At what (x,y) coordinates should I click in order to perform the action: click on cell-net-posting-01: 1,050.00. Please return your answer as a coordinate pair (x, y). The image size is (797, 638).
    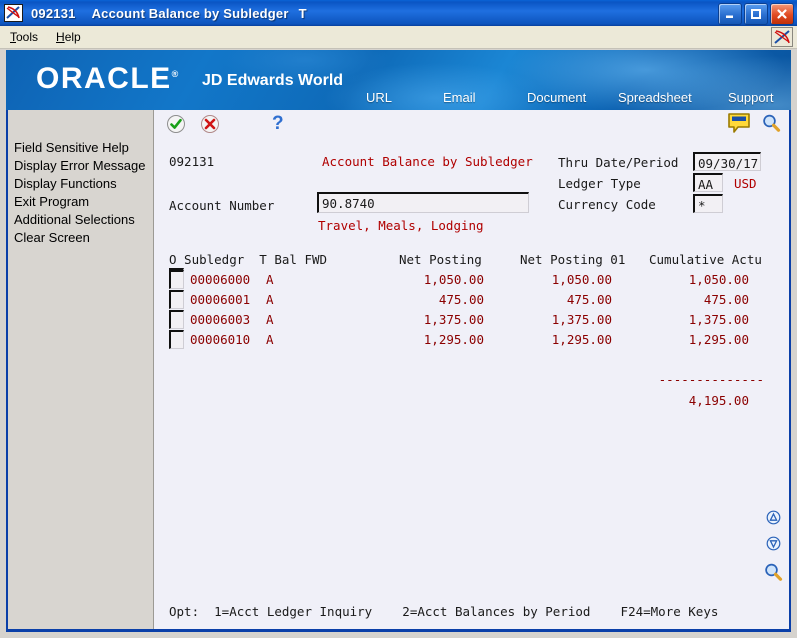
    Looking at the image, I should click on (581, 279).